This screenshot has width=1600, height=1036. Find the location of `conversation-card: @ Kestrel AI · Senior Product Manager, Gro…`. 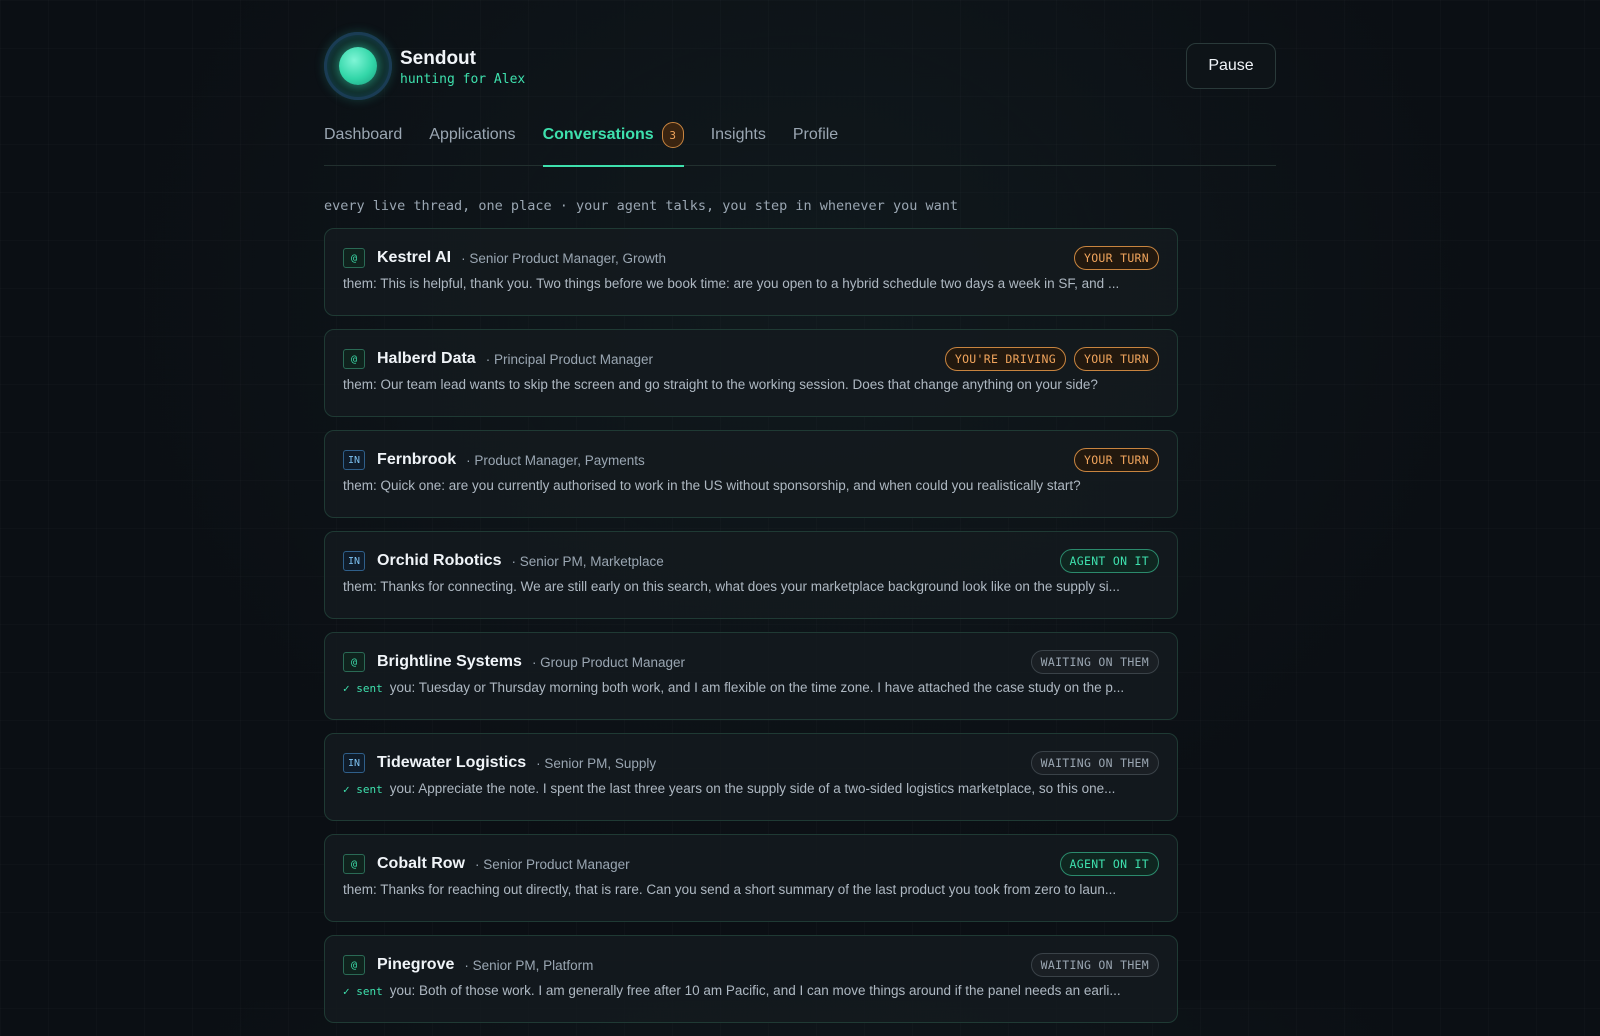

conversation-card: @ Kestrel AI · Senior Product Manager, Gro… is located at coordinates (751, 272).